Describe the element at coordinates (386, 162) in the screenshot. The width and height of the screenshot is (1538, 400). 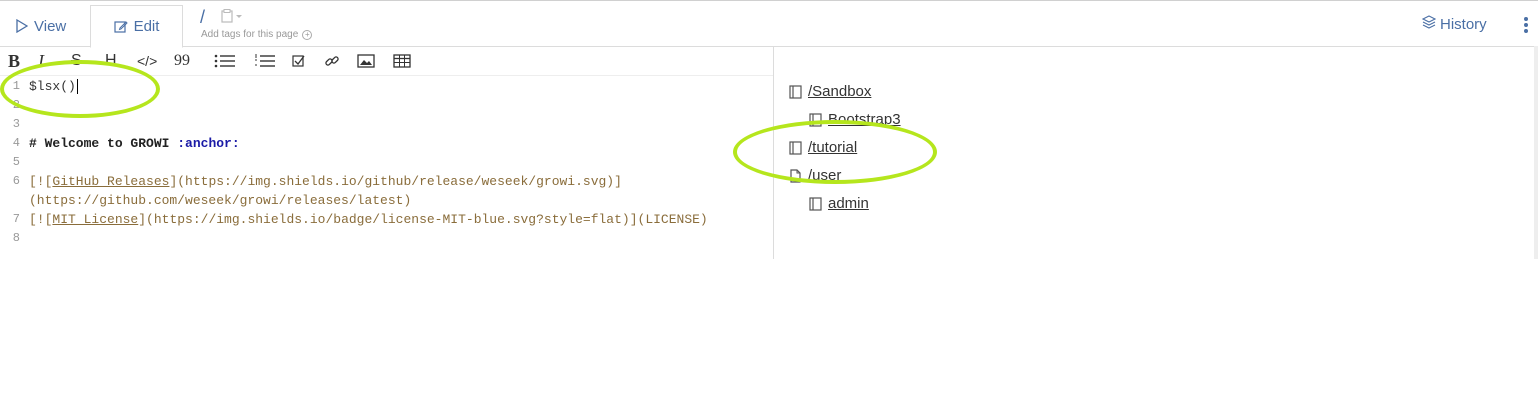
I see `editor-line: 5` at that location.